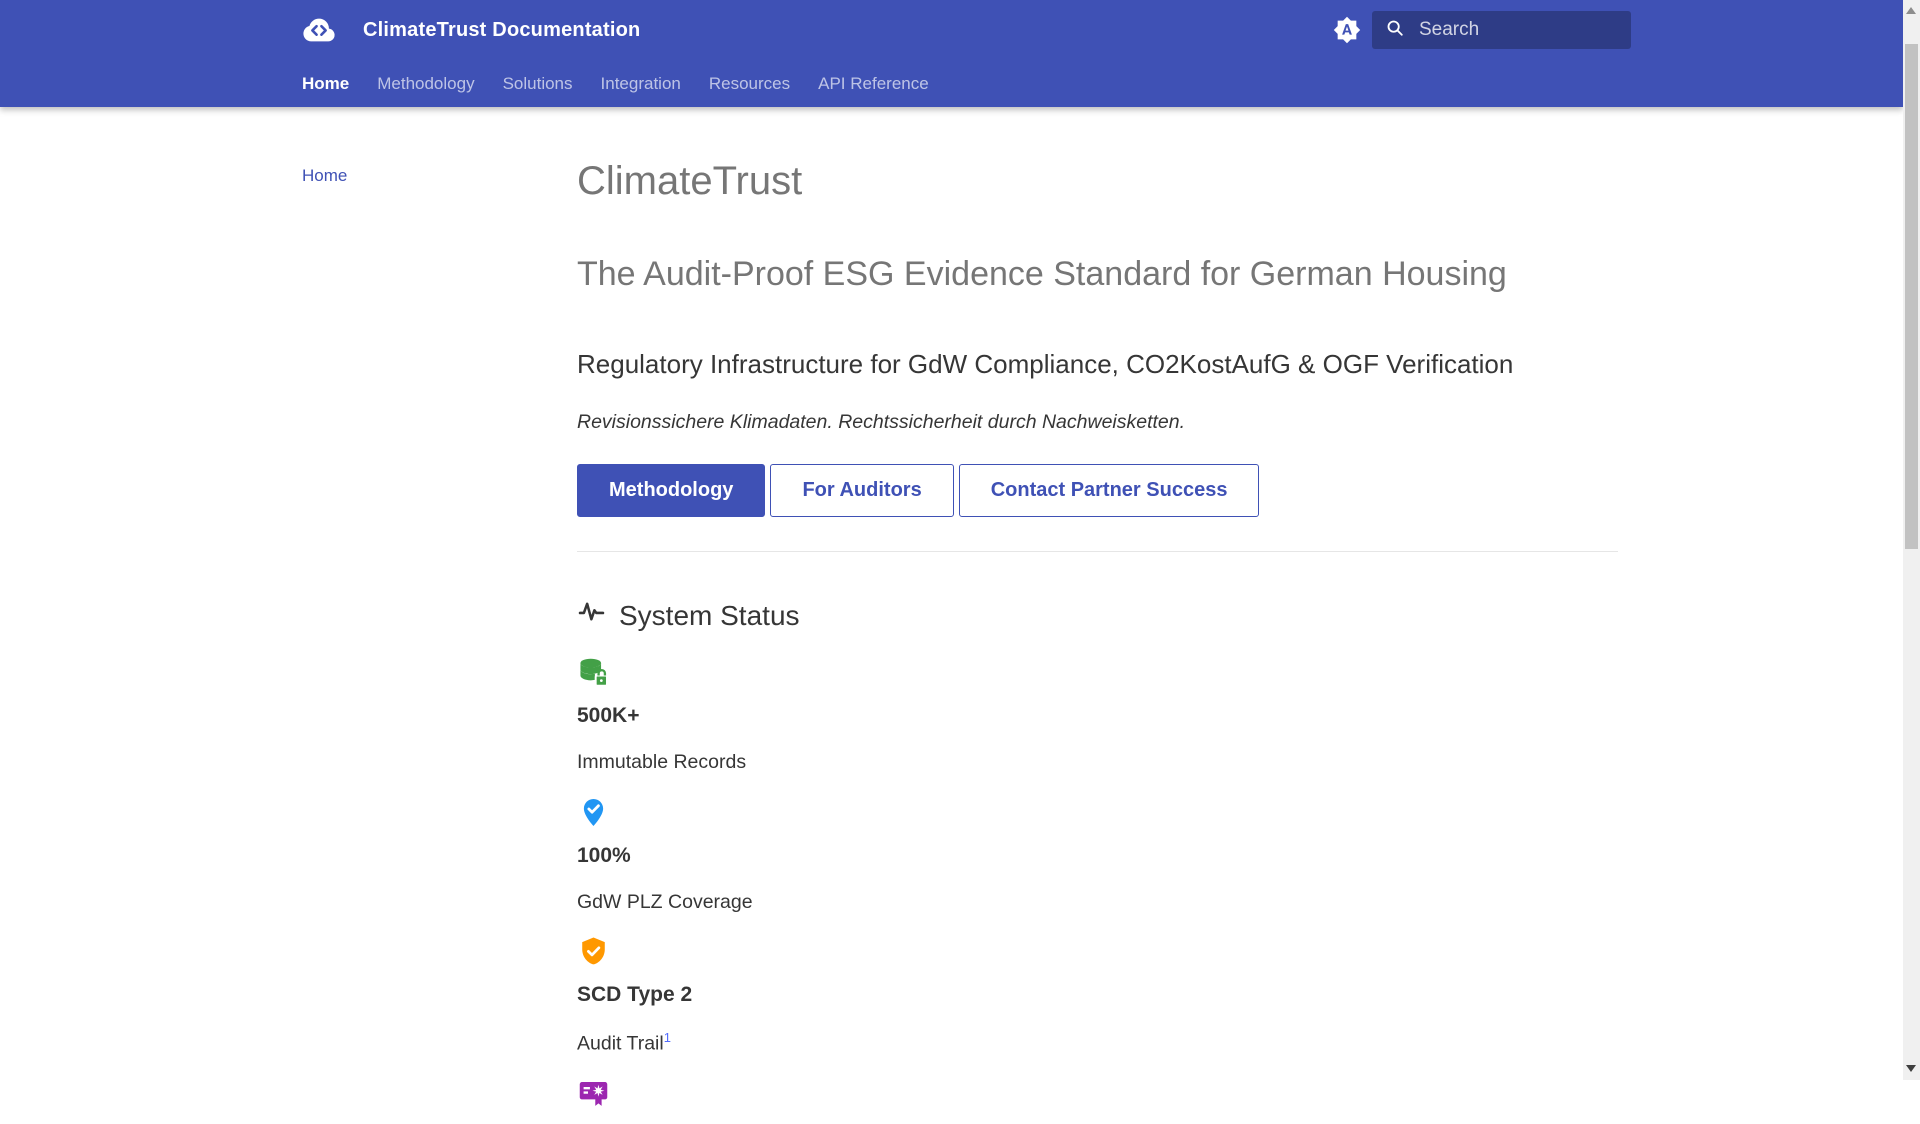 This screenshot has height=1124, width=1920. I want to click on tab-home: Home, so click(325, 84).